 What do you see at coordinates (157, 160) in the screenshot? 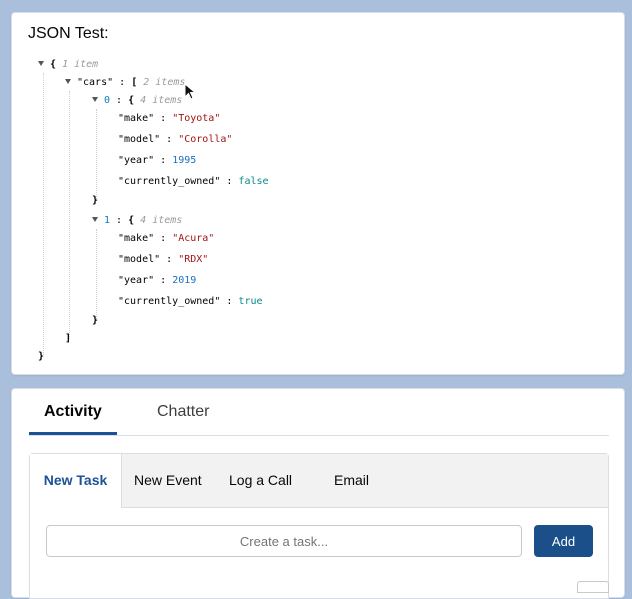
I see `tree-field-row: "year" : 1995` at bounding box center [157, 160].